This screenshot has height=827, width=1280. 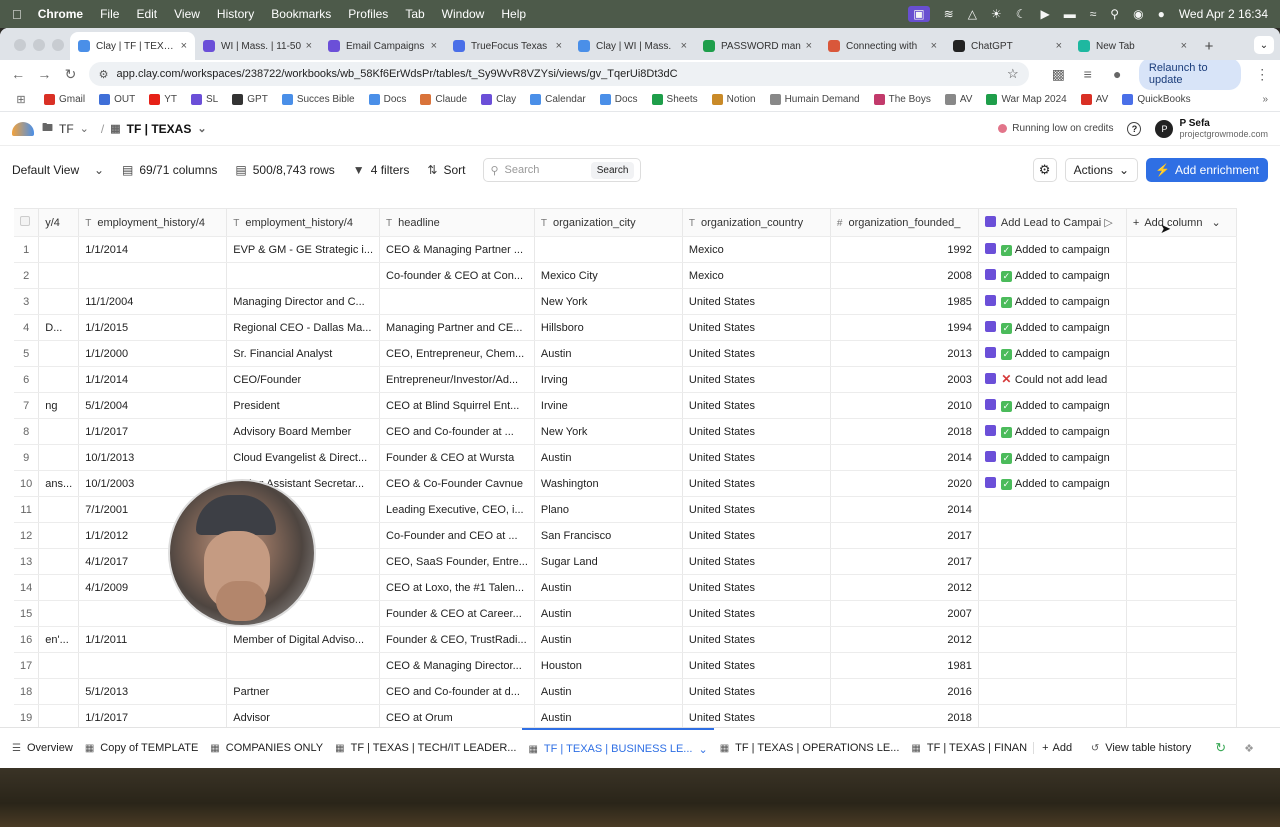 I want to click on bookmark-item: War Map 2024, so click(x=1026, y=99).